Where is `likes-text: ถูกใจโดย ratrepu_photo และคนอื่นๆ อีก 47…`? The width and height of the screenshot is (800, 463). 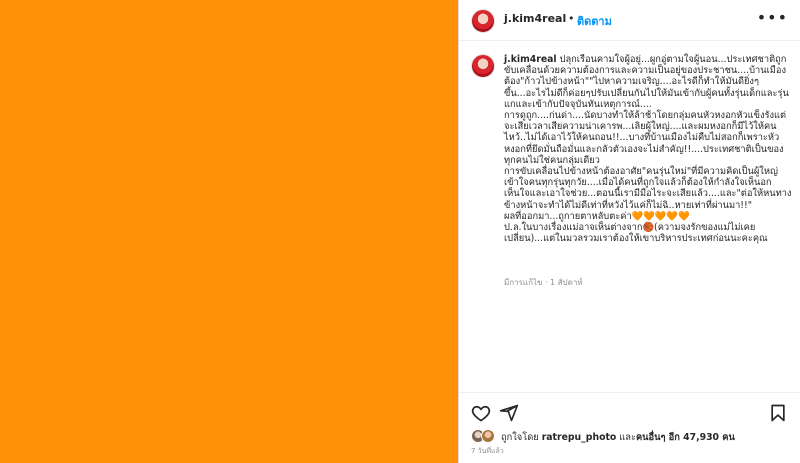 likes-text: ถูกใจโดย ratrepu_photo และคนอื่นๆ อีก 47… is located at coordinates (618, 437).